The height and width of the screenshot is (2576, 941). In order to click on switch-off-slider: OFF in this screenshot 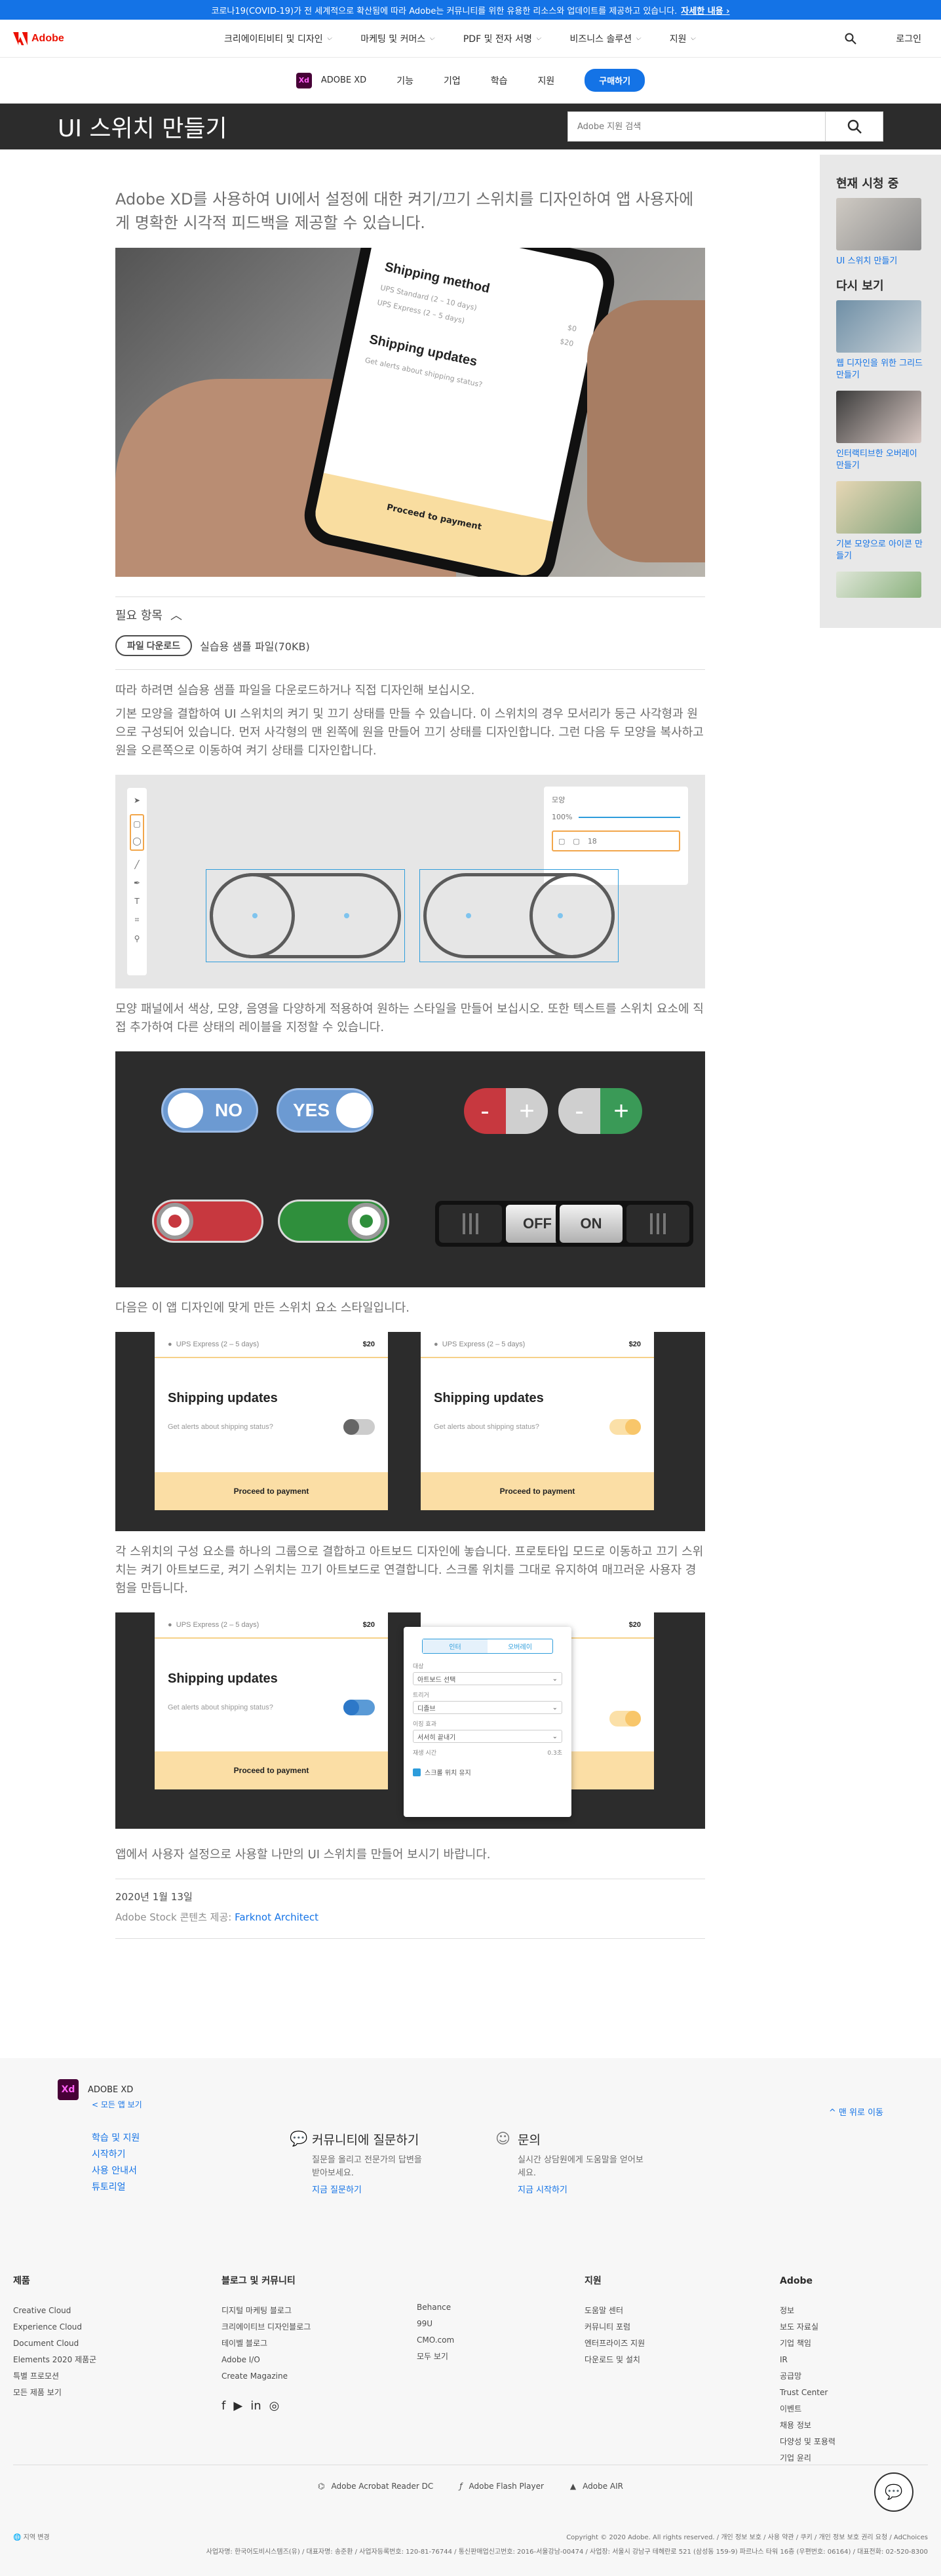, I will do `click(504, 1224)`.